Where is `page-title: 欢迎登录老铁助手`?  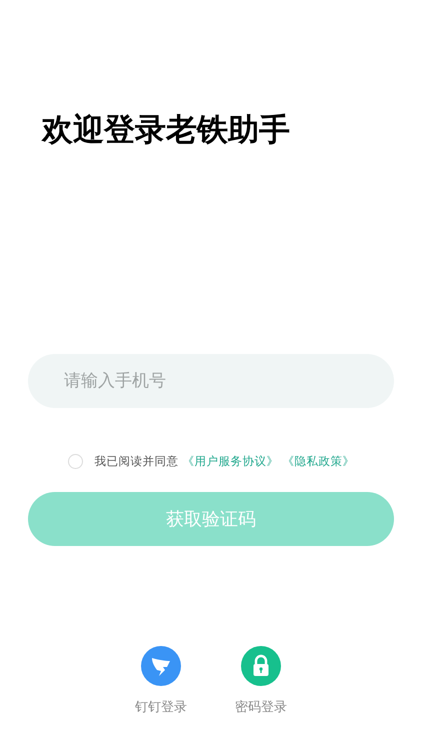
page-title: 欢迎登录老铁助手 is located at coordinates (165, 130).